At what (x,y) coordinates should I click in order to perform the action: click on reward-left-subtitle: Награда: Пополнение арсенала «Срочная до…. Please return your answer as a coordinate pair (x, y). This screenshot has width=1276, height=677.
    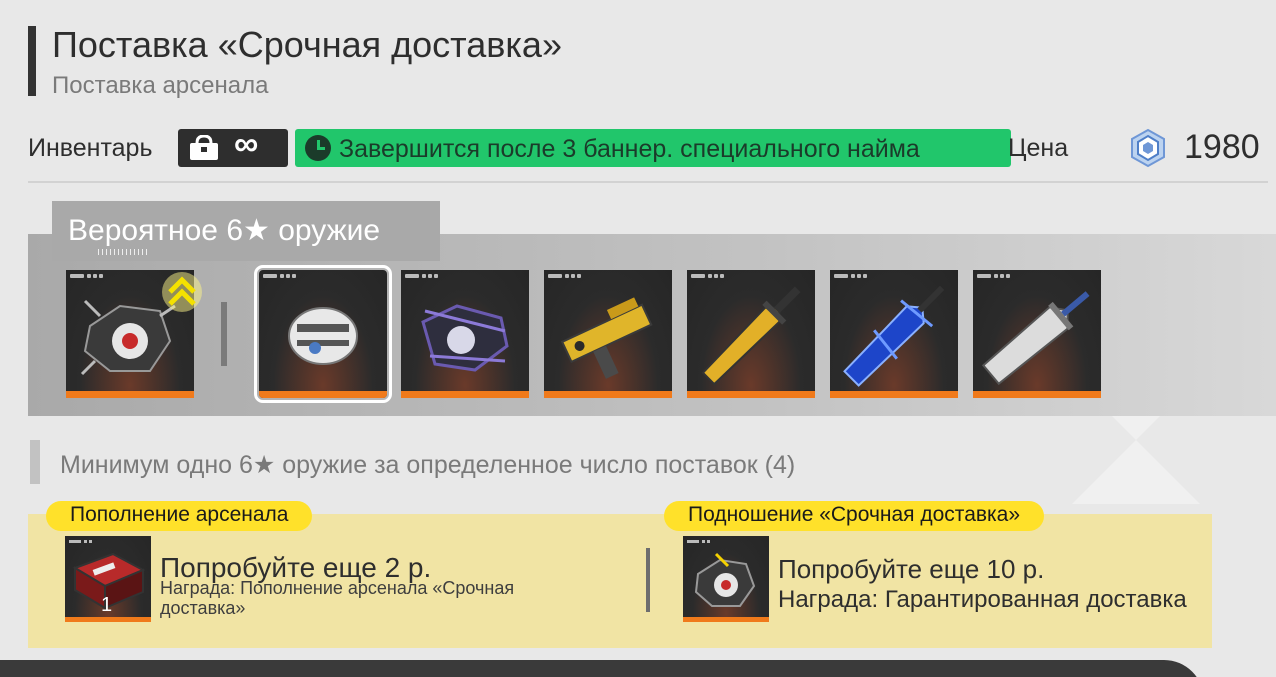
    Looking at the image, I should click on (337, 598).